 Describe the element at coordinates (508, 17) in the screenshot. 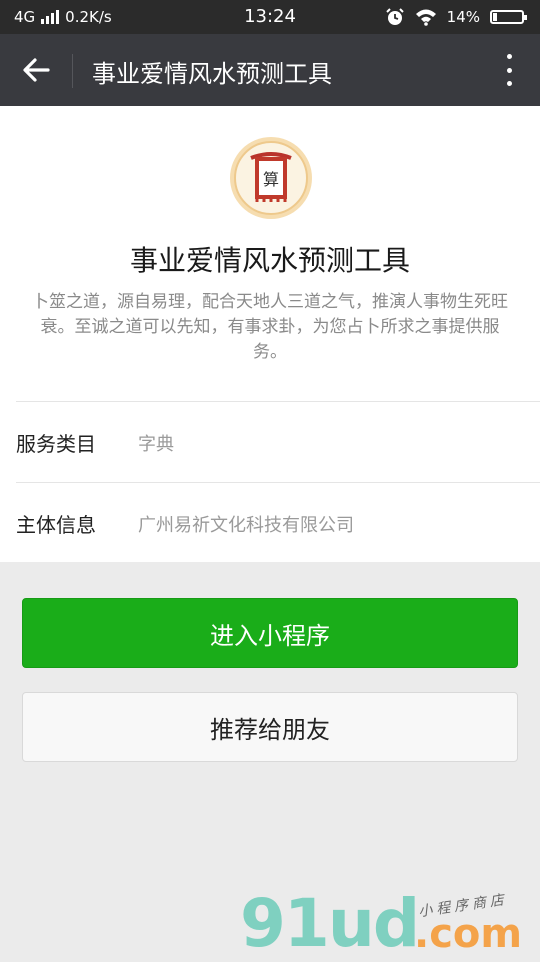

I see `battery-icon` at that location.